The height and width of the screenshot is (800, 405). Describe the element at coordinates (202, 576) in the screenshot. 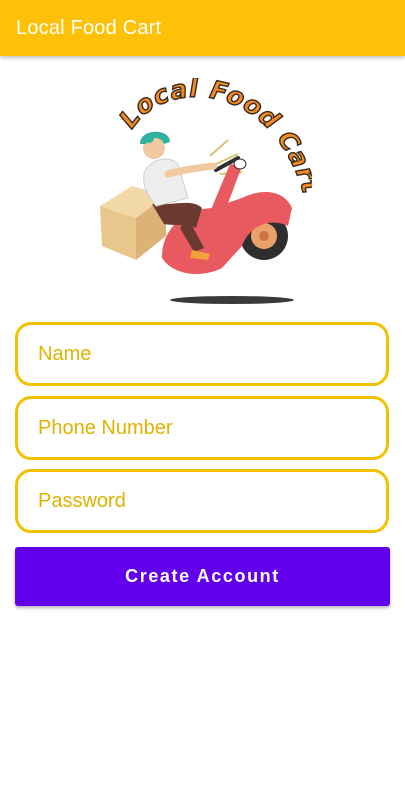

I see `create-account-button: Create Account` at that location.